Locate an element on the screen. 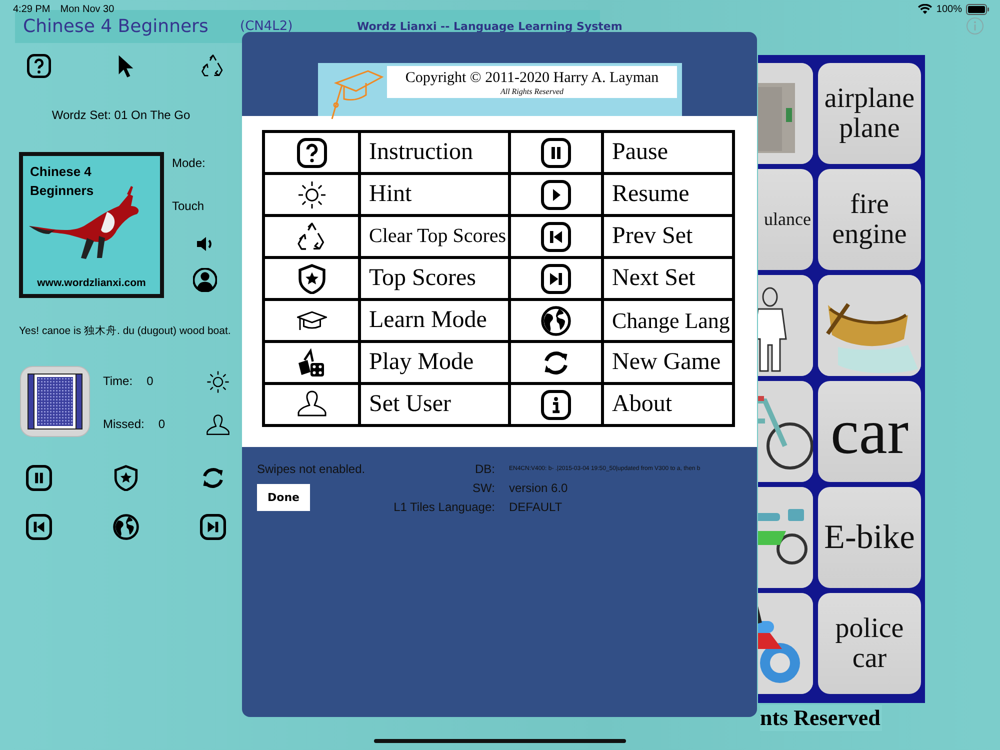 Image resolution: width=1000 pixels, height=750 pixels. command-label: Set User is located at coordinates (434, 404).